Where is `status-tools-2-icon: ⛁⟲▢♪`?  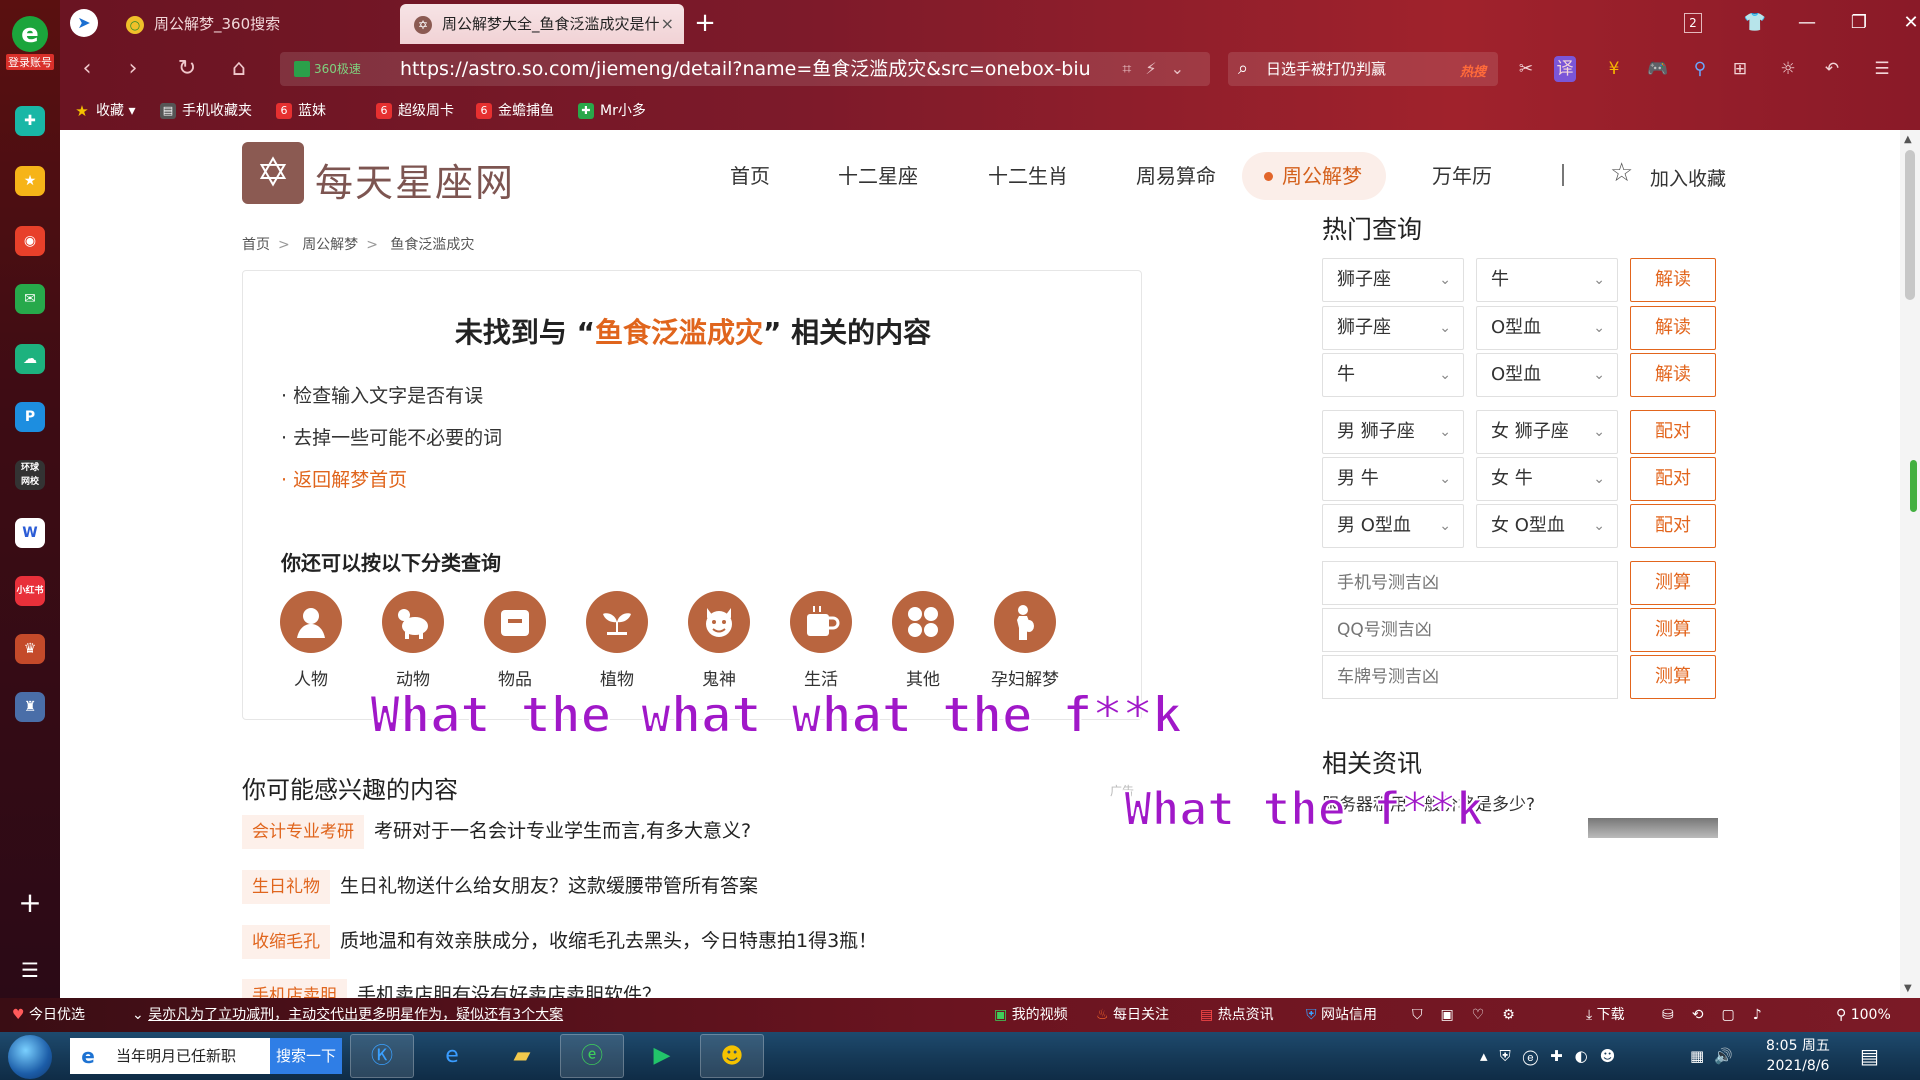
status-tools-2-icon: ⛁⟲▢♪ is located at coordinates (1721, 1015).